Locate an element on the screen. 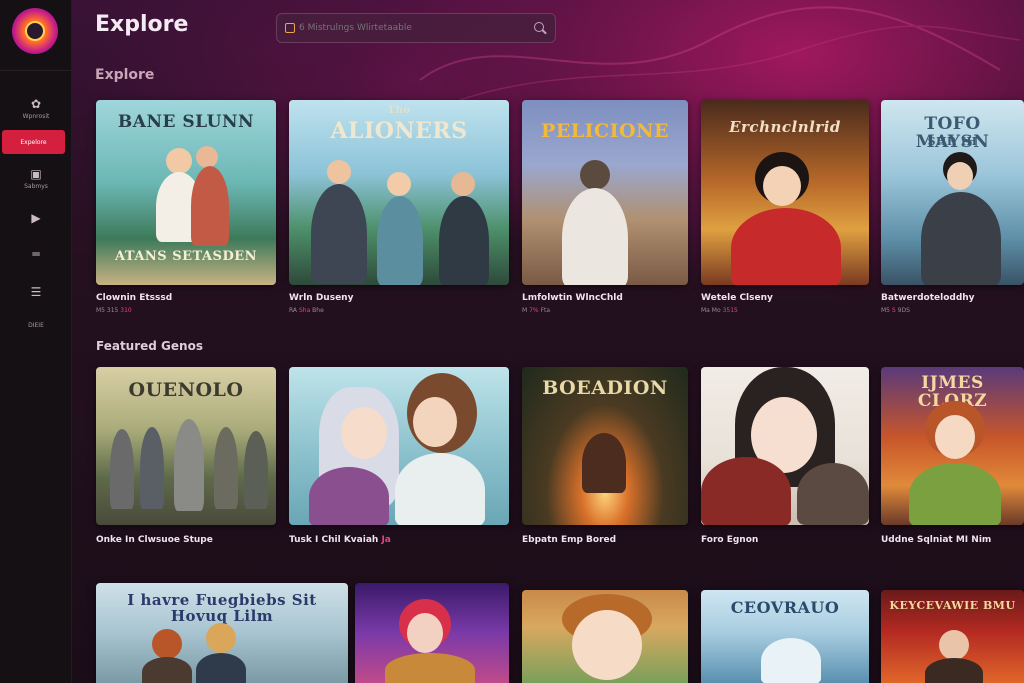 This screenshot has width=1024, height=683. card-caption: Wrln Duseny is located at coordinates (321, 298).